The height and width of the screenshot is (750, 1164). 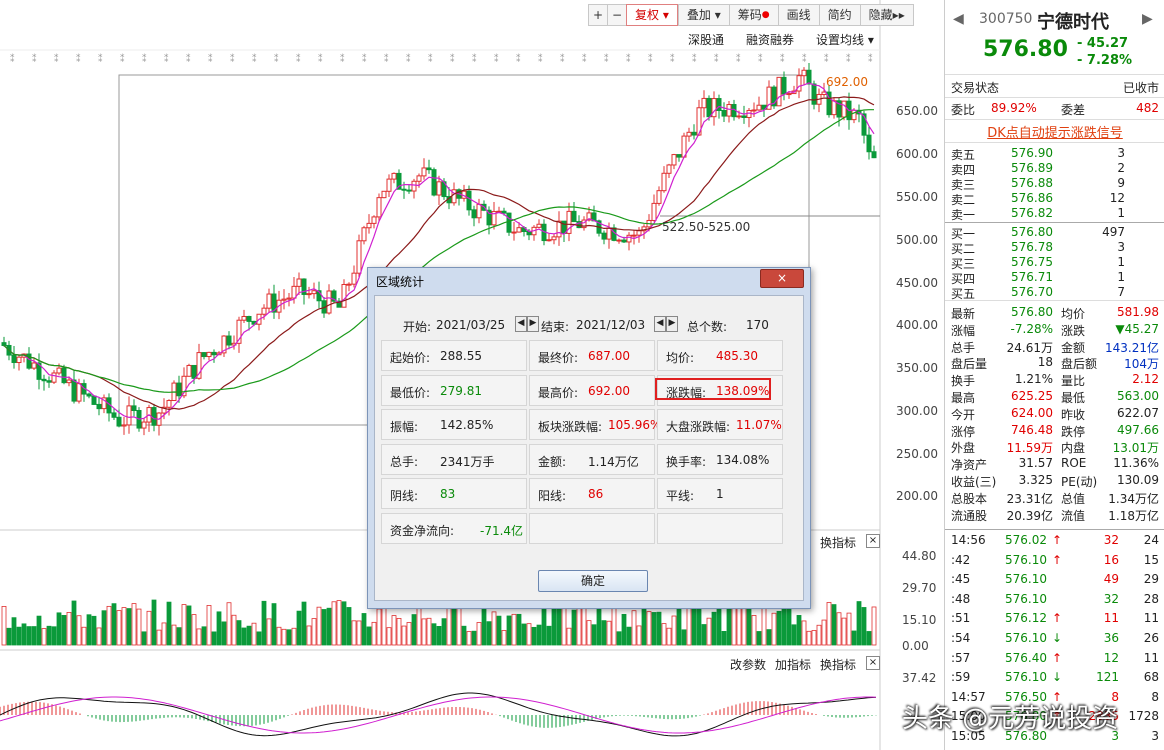 What do you see at coordinates (1054, 131) in the screenshot?
I see `dk-signal-link: DK点自动提示涨跌信号` at bounding box center [1054, 131].